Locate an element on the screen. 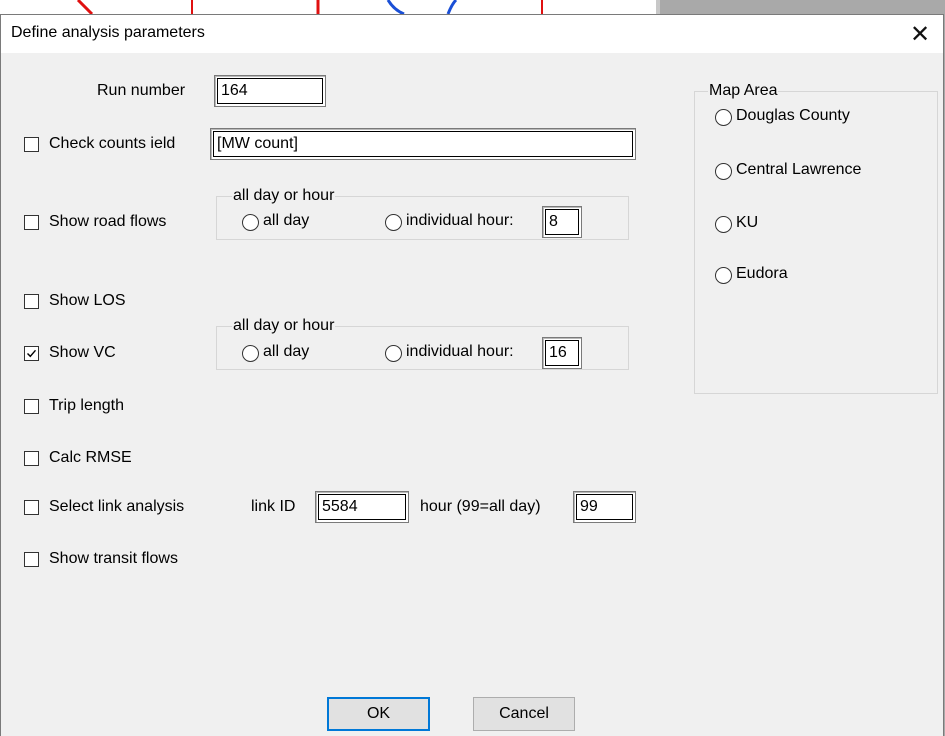 The width and height of the screenshot is (945, 736). close-icon: ✕ is located at coordinates (920, 34).